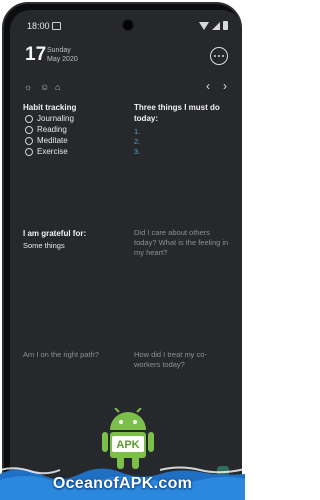  I want to click on previous-day-button: ‹, so click(208, 86).